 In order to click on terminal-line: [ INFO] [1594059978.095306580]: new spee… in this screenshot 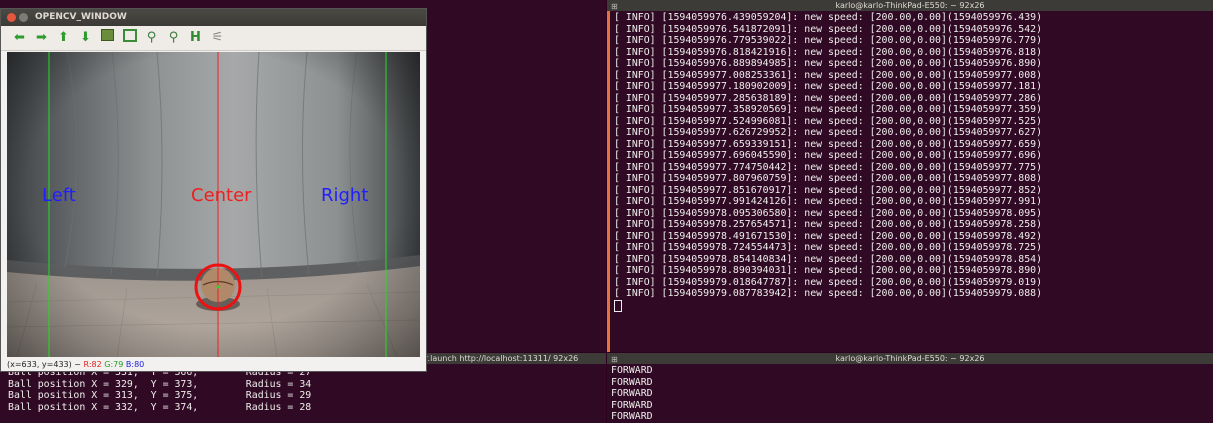, I will do `click(828, 213)`.